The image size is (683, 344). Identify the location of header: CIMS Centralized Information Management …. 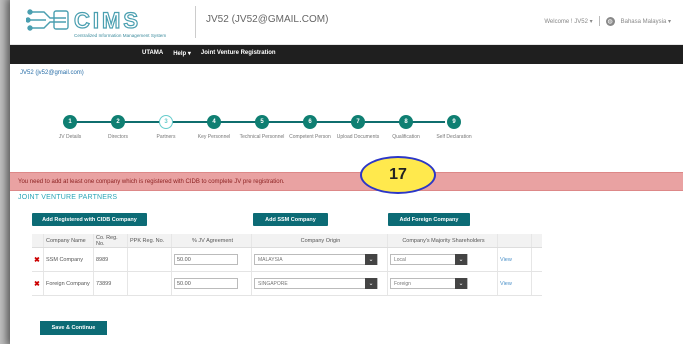
(346, 22).